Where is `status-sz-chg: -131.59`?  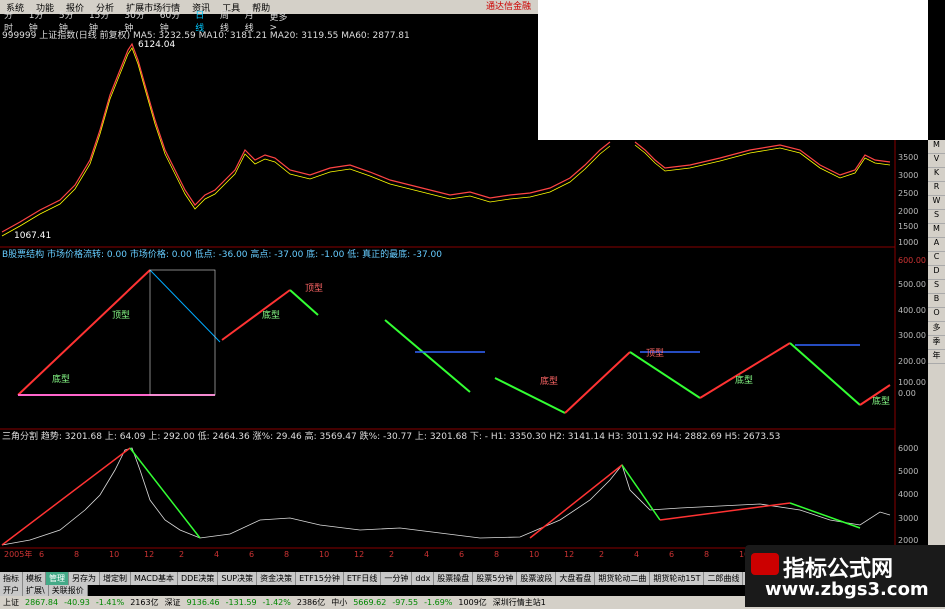 status-sz-chg: -131.59 is located at coordinates (241, 602).